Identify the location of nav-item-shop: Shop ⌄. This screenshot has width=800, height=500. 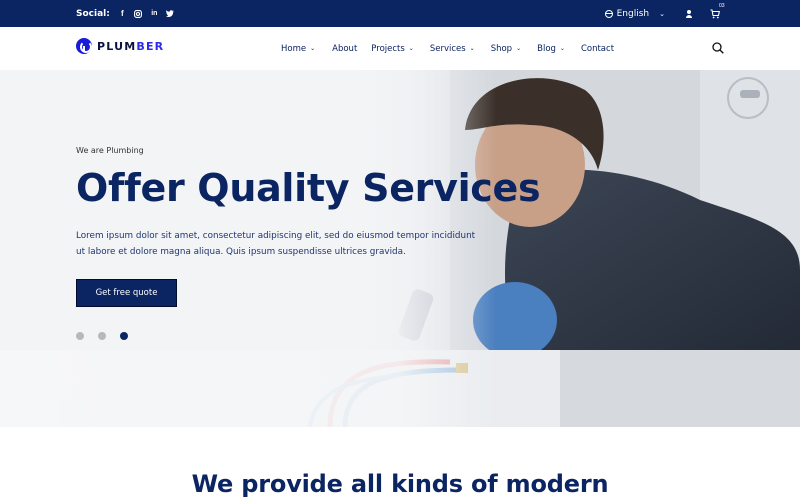
(506, 49).